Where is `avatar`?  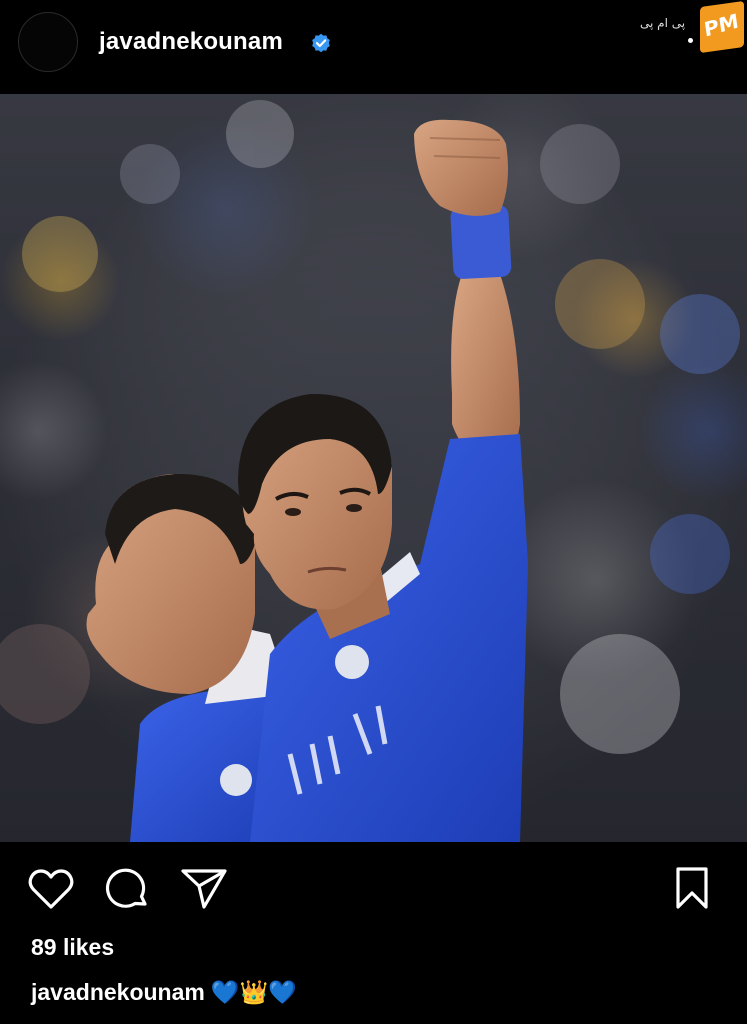
avatar is located at coordinates (48, 42).